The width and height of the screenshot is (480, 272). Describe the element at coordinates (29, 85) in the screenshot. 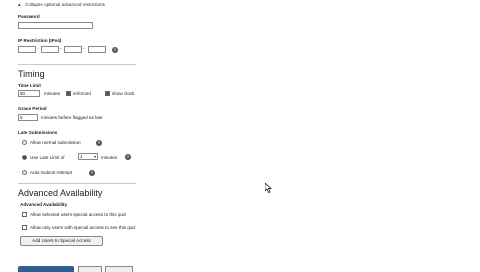

I see `time-limit-label: Time Limit` at that location.